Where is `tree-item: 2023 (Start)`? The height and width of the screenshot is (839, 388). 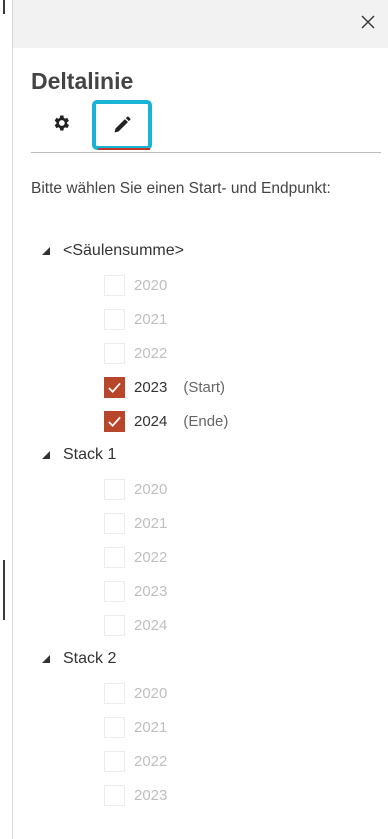
tree-item: 2023 (Start) is located at coordinates (201, 387).